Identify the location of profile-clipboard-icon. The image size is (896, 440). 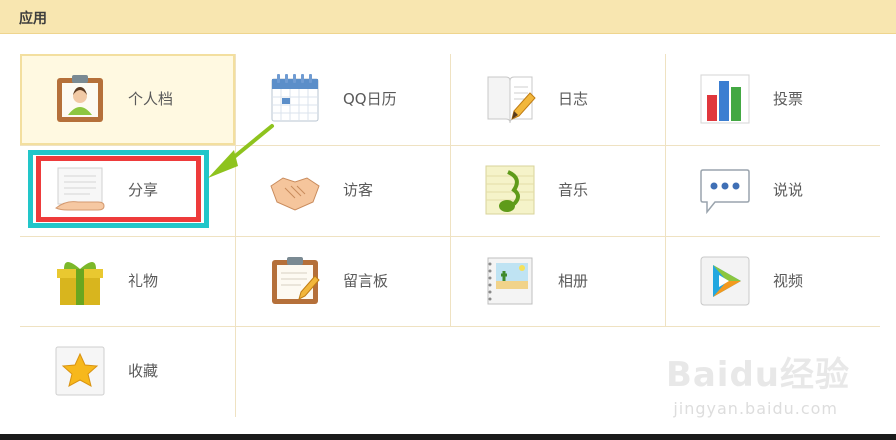
(80, 98).